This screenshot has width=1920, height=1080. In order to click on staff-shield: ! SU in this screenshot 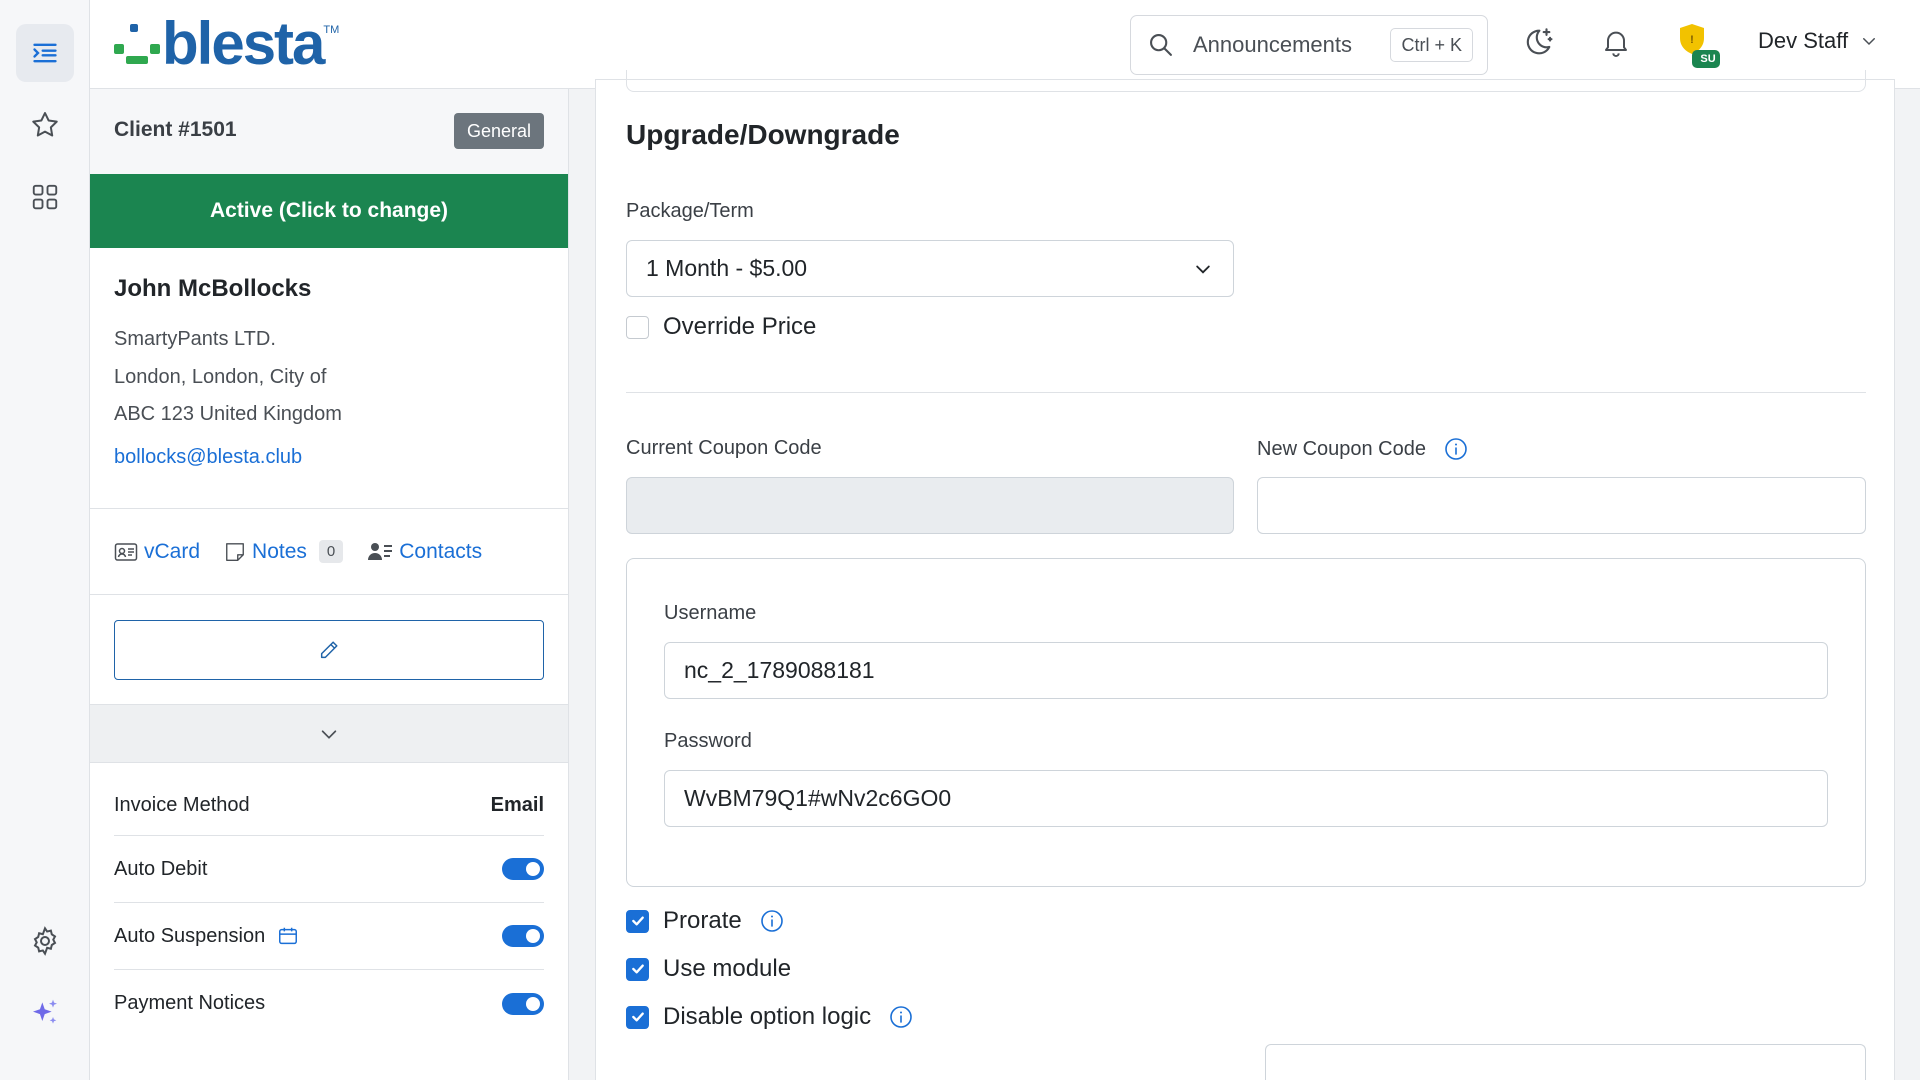, I will do `click(1698, 46)`.